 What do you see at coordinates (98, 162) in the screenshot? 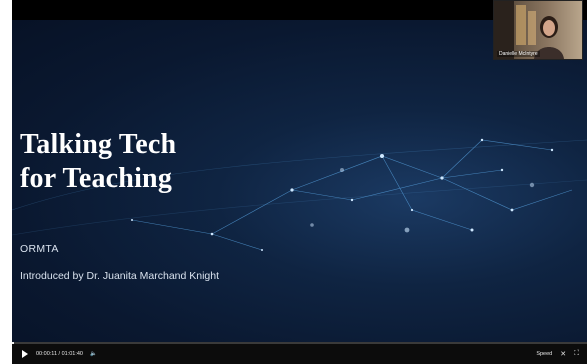
I see `slide-title: Talking Tech for Teaching` at bounding box center [98, 162].